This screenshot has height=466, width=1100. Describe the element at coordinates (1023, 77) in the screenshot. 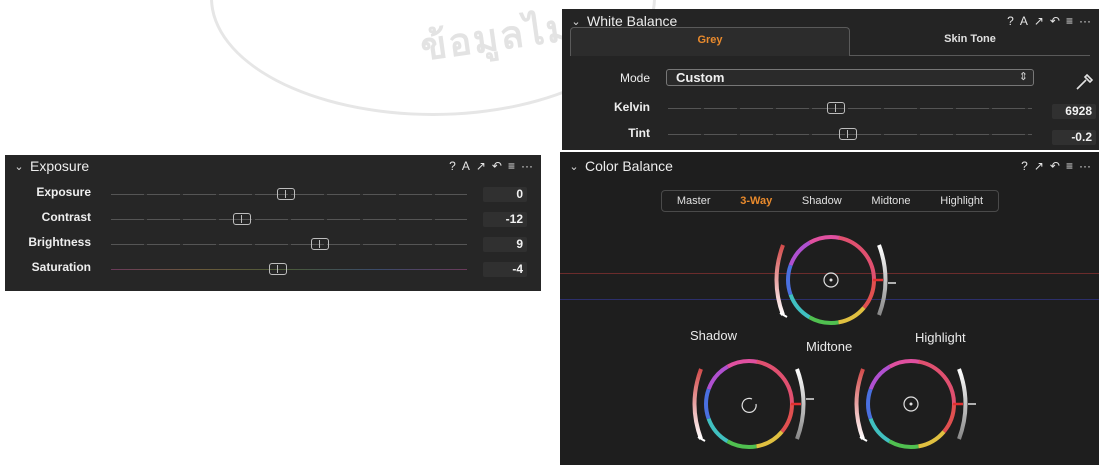

I see `select-arrows-icon: ⇕` at that location.